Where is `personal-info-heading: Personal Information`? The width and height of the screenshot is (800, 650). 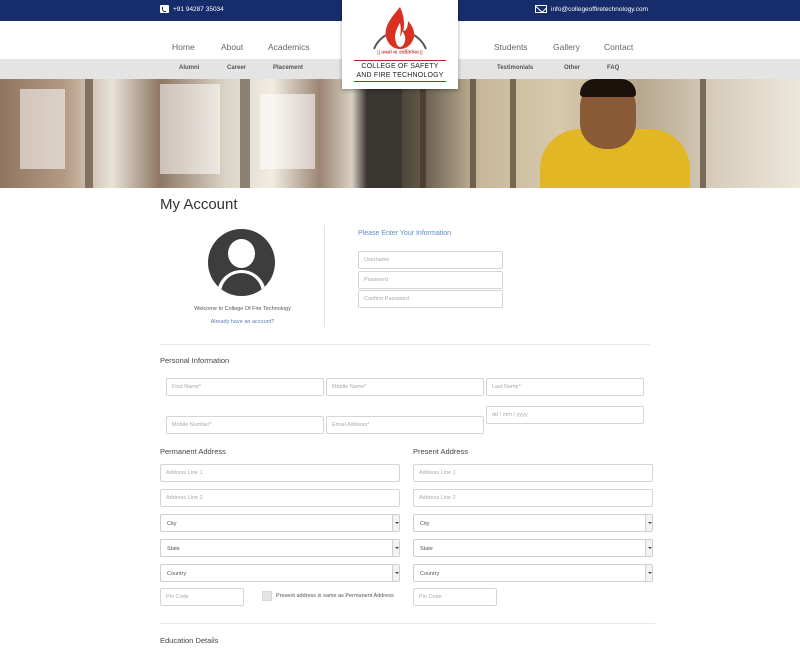 personal-info-heading: Personal Information is located at coordinates (195, 360).